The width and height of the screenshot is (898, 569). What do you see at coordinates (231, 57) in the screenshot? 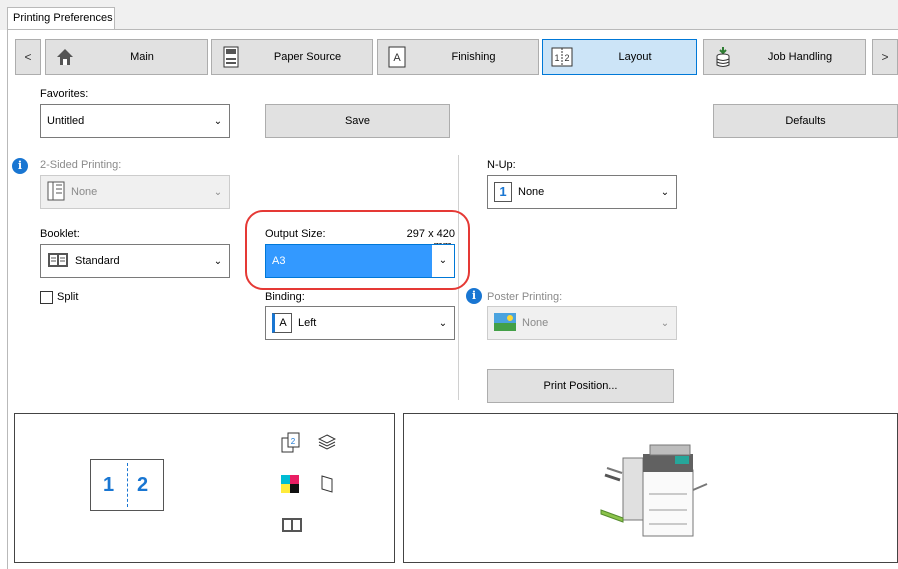
I see `paper-source-icon` at bounding box center [231, 57].